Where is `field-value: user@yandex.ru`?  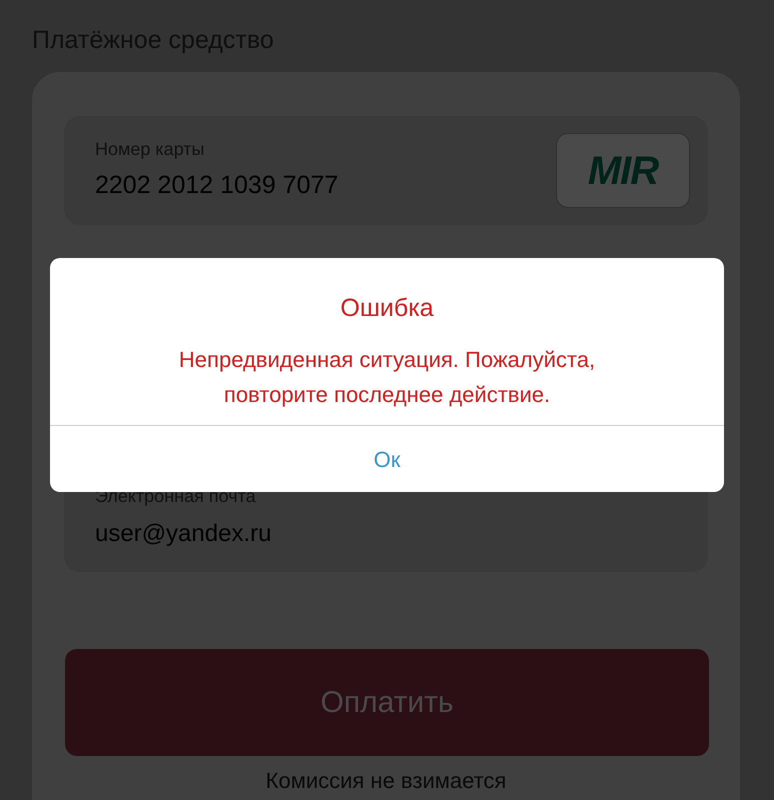
field-value: user@yandex.ru is located at coordinates (183, 534).